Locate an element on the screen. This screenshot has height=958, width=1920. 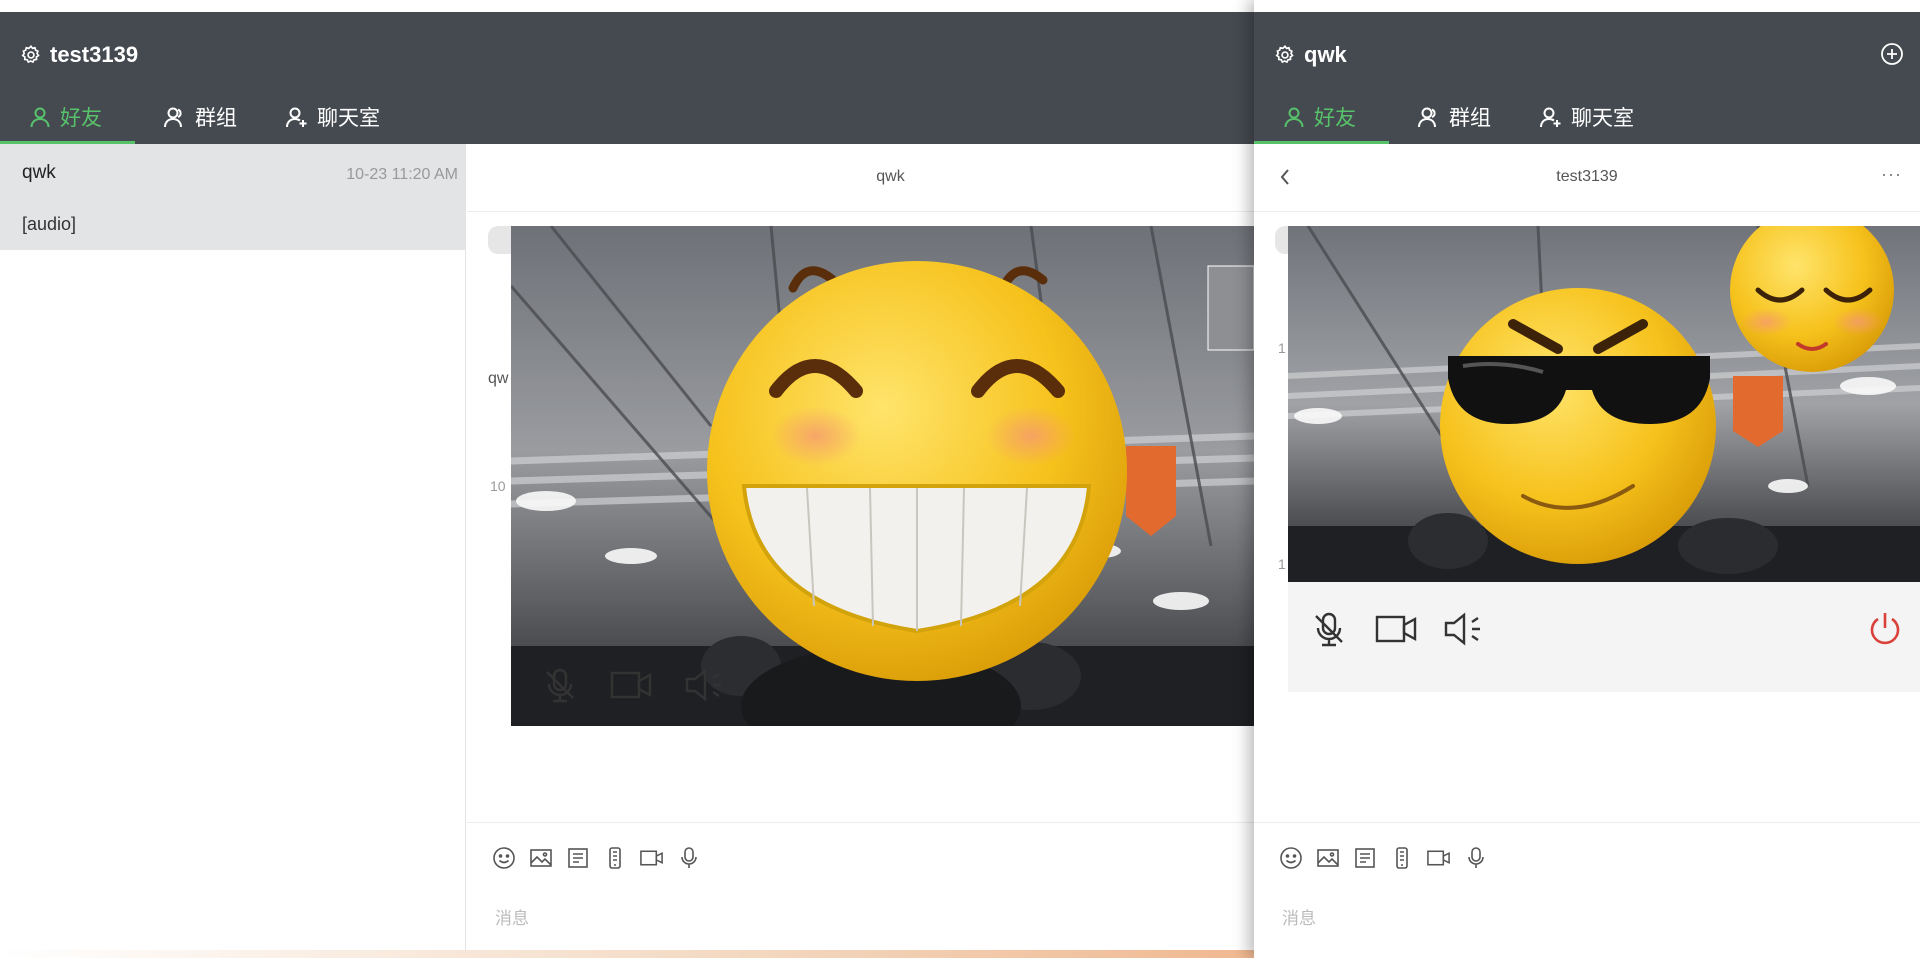
username: test3139 is located at coordinates (94, 54).